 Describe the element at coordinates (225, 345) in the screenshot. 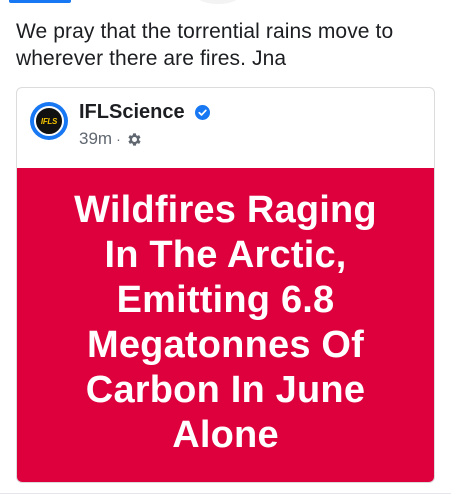

I see `headline-line: Megatonnes Of` at that location.